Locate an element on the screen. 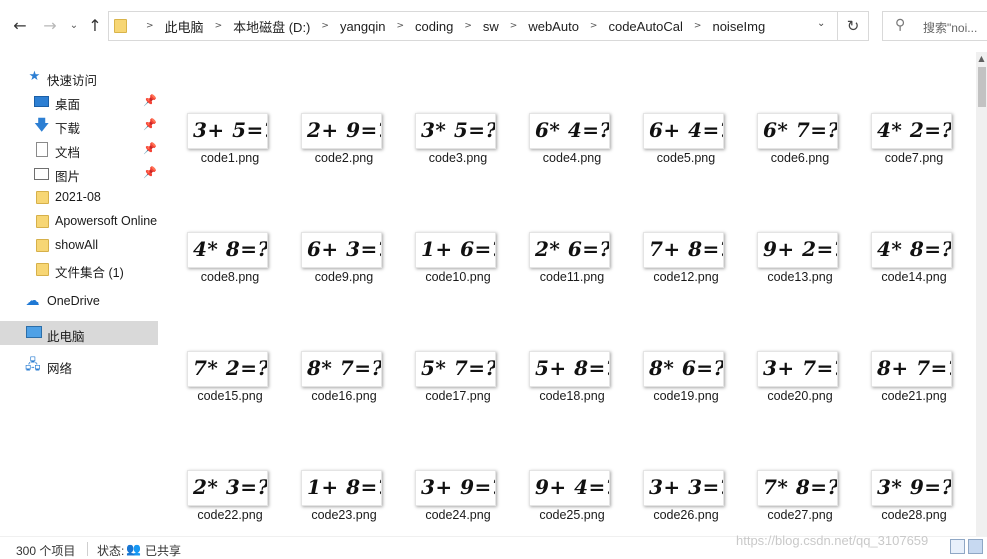 The image size is (987, 559). image-thumbnail: 5* 7=? is located at coordinates (455, 369).